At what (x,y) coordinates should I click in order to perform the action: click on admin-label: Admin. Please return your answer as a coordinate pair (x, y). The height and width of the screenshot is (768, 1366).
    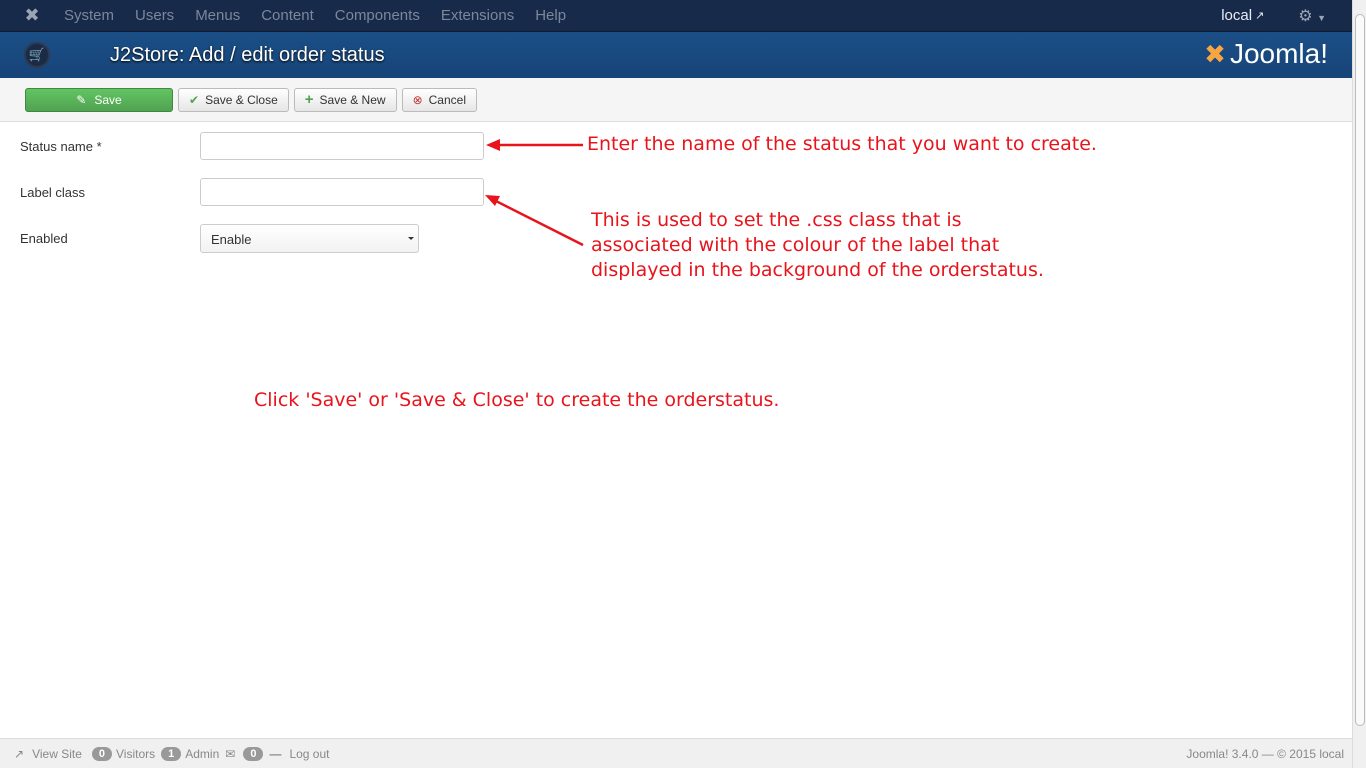
    Looking at the image, I should click on (202, 753).